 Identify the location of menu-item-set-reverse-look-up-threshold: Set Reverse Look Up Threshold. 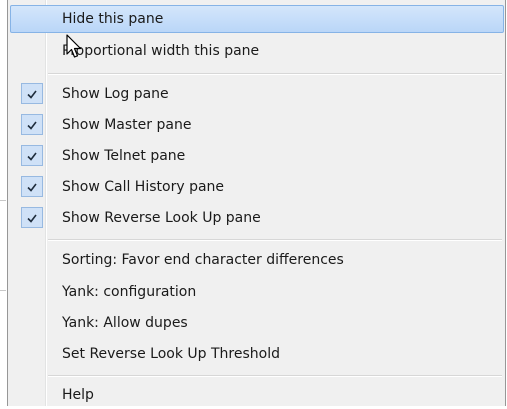
(257, 354).